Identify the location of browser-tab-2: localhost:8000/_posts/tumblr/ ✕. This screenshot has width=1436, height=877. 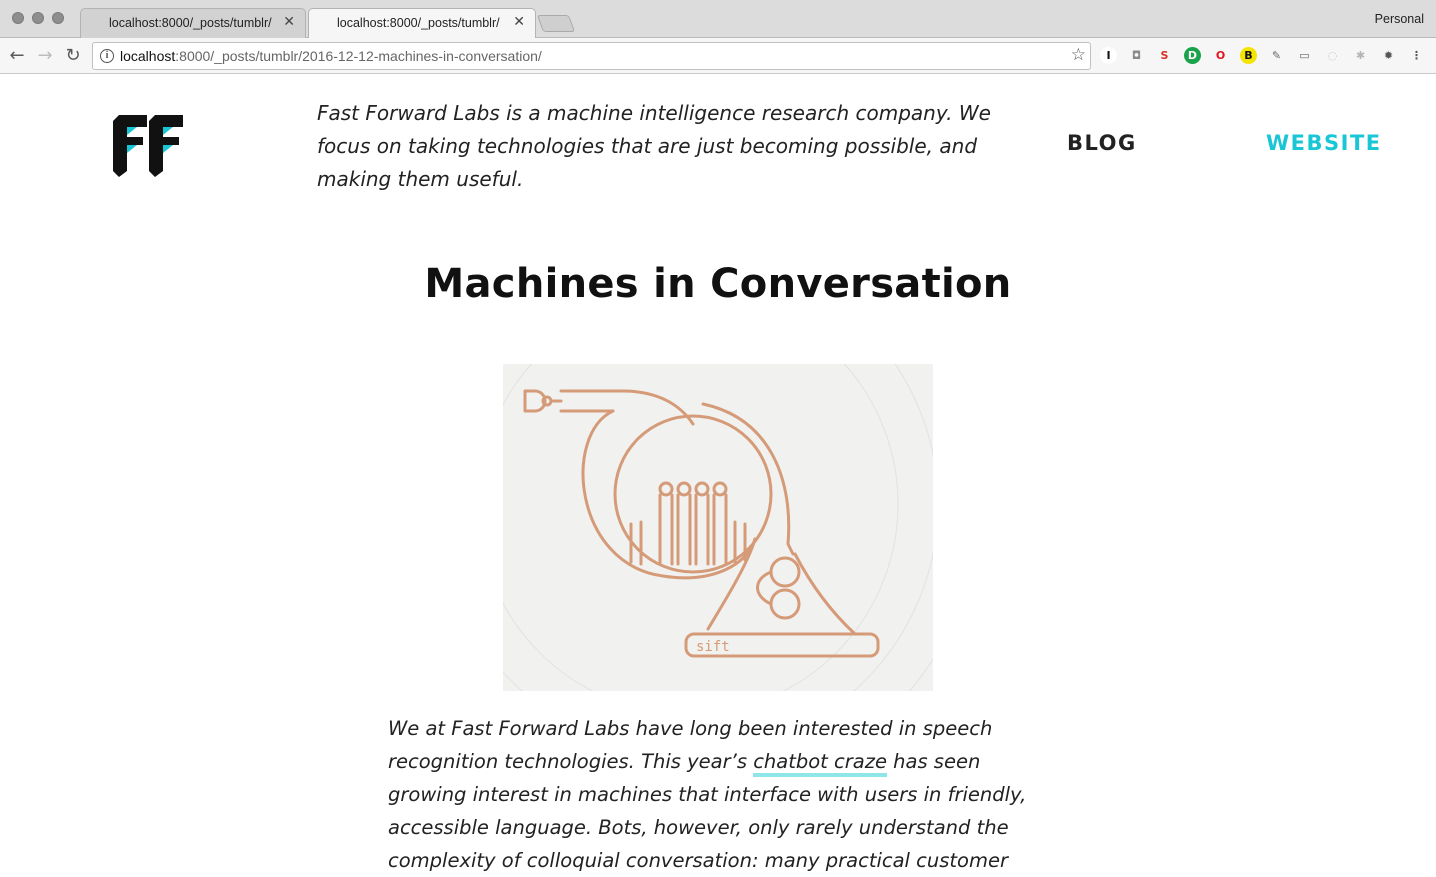
(422, 23).